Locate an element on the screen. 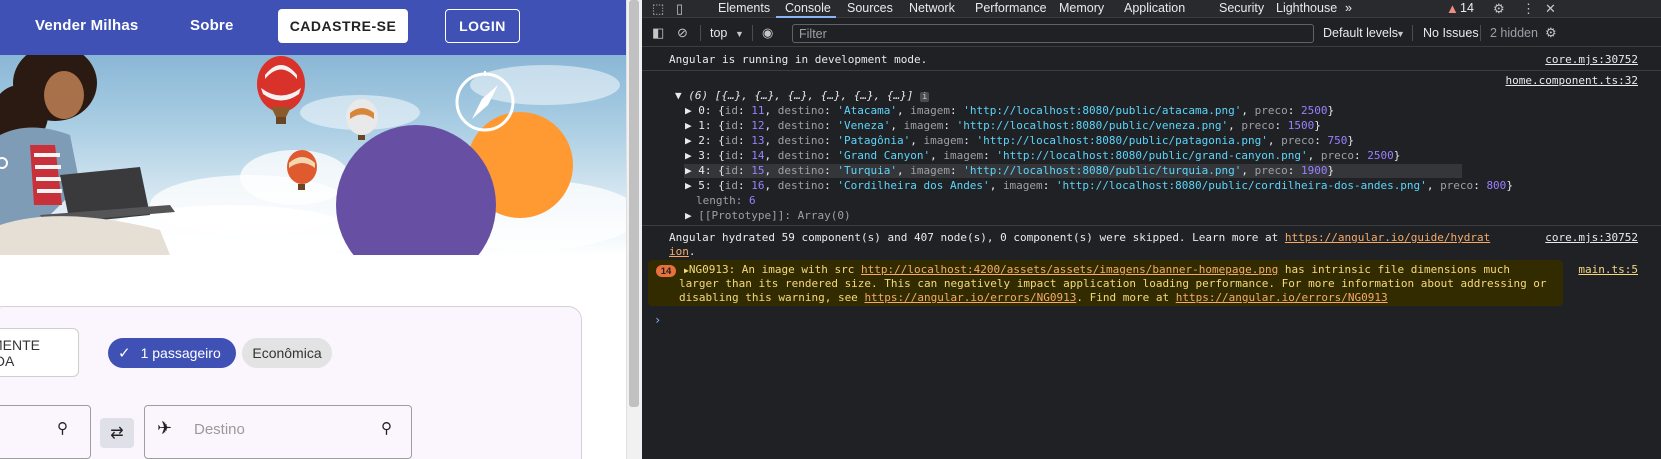  close-icon: ✕ is located at coordinates (1550, 9).